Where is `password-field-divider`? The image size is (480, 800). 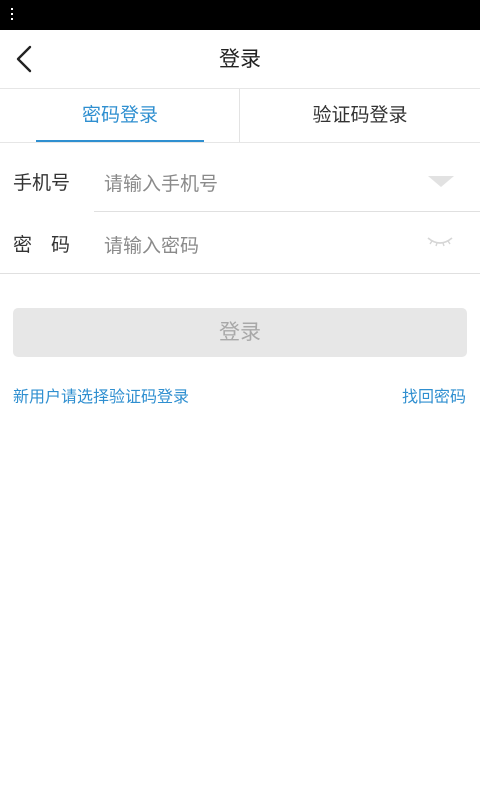 password-field-divider is located at coordinates (240, 273).